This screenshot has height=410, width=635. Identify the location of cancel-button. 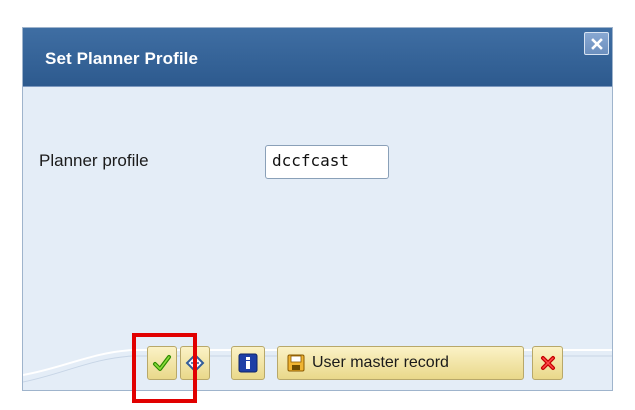
(547, 363).